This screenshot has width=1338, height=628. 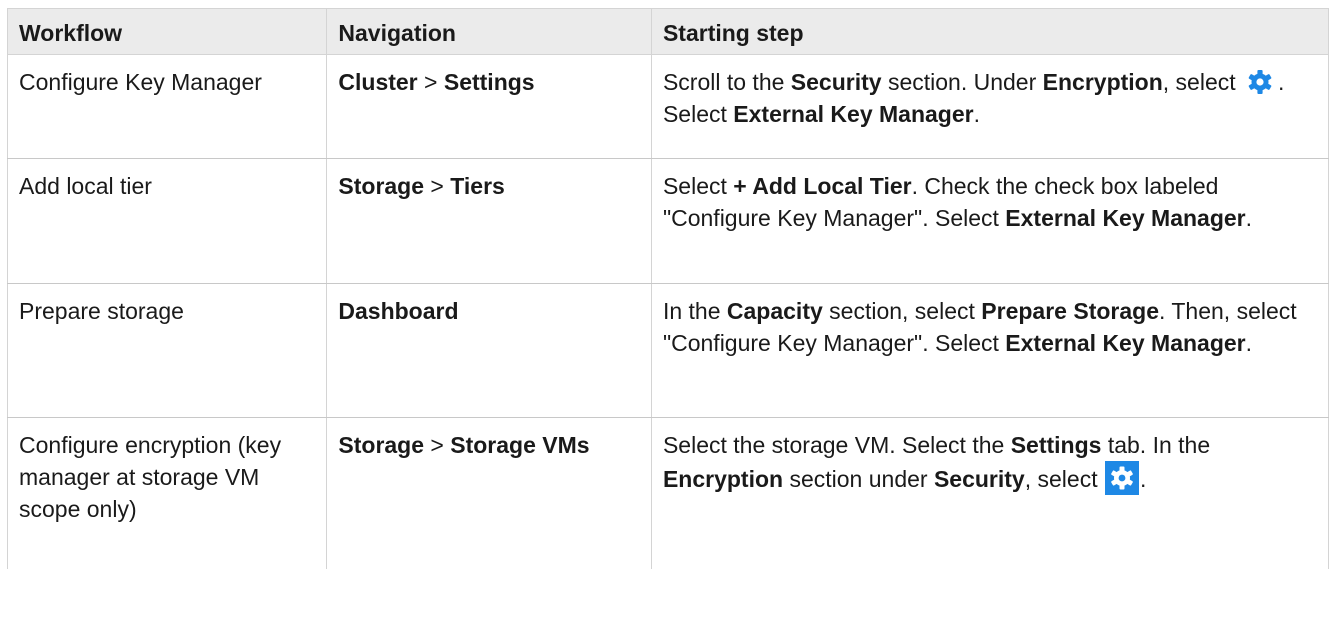 I want to click on step-text: Select, so click(x=698, y=186).